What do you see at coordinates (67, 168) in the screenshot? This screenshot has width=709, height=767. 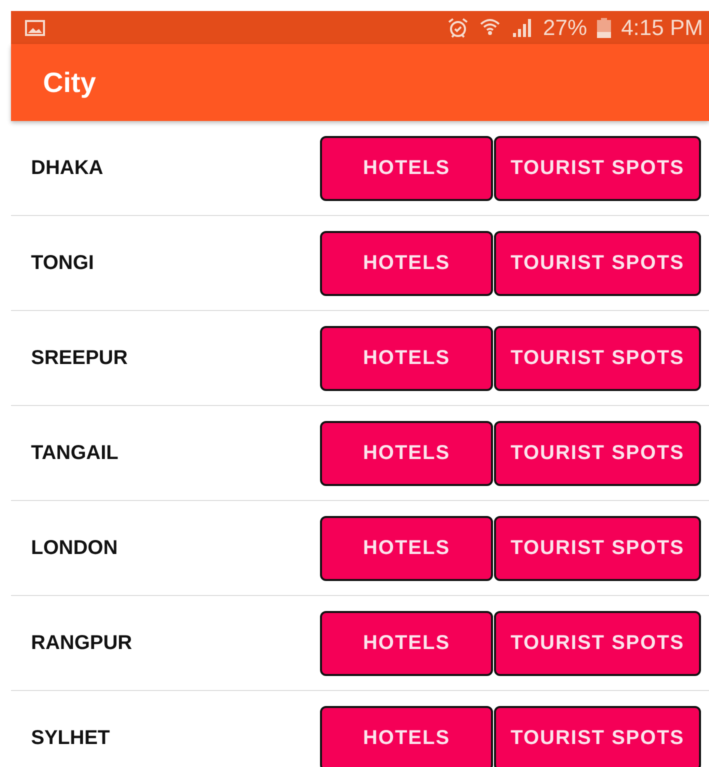 I see `city-name: DHAKA` at bounding box center [67, 168].